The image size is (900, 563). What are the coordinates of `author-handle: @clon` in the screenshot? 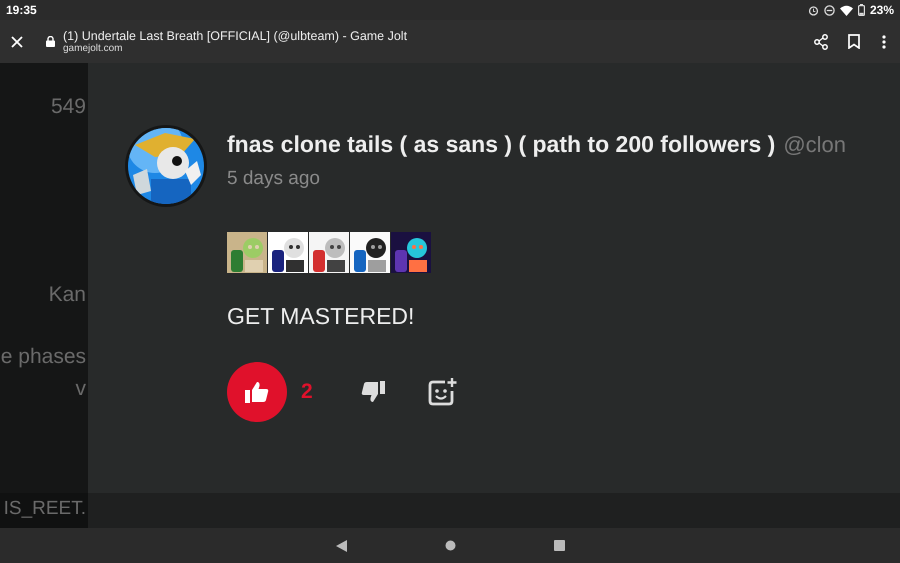 It's located at (814, 145).